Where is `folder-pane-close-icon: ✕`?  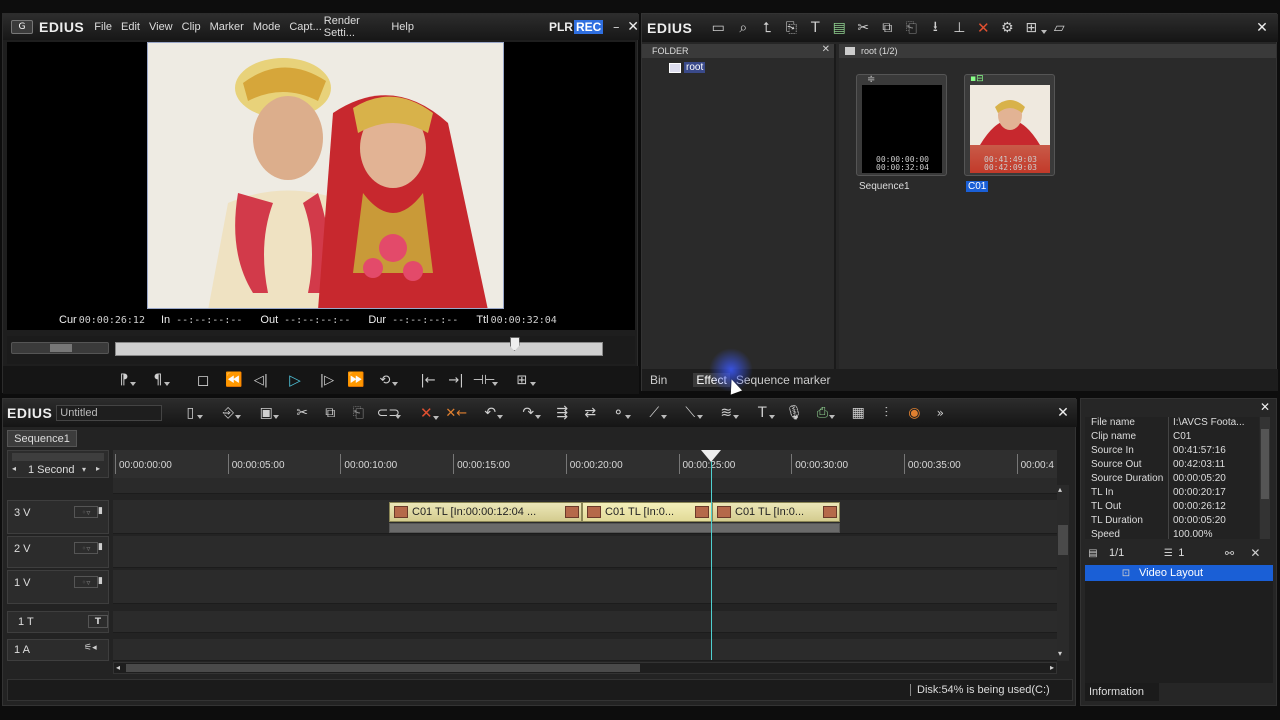 folder-pane-close-icon: ✕ is located at coordinates (826, 49).